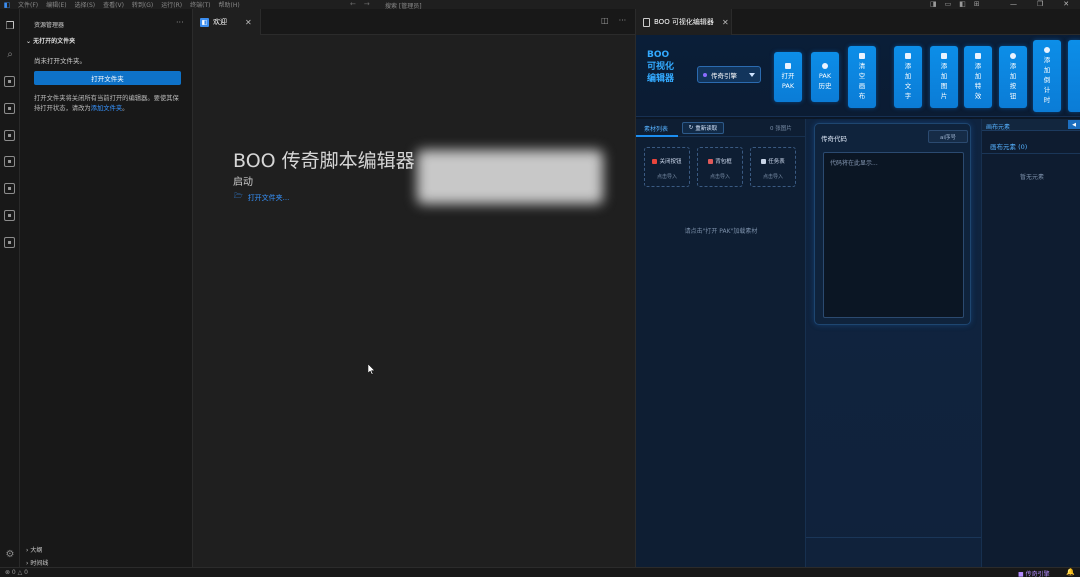 Image resolution: width=1080 pixels, height=577 pixels. I want to click on engine-select: 传奇引擎, so click(729, 74).